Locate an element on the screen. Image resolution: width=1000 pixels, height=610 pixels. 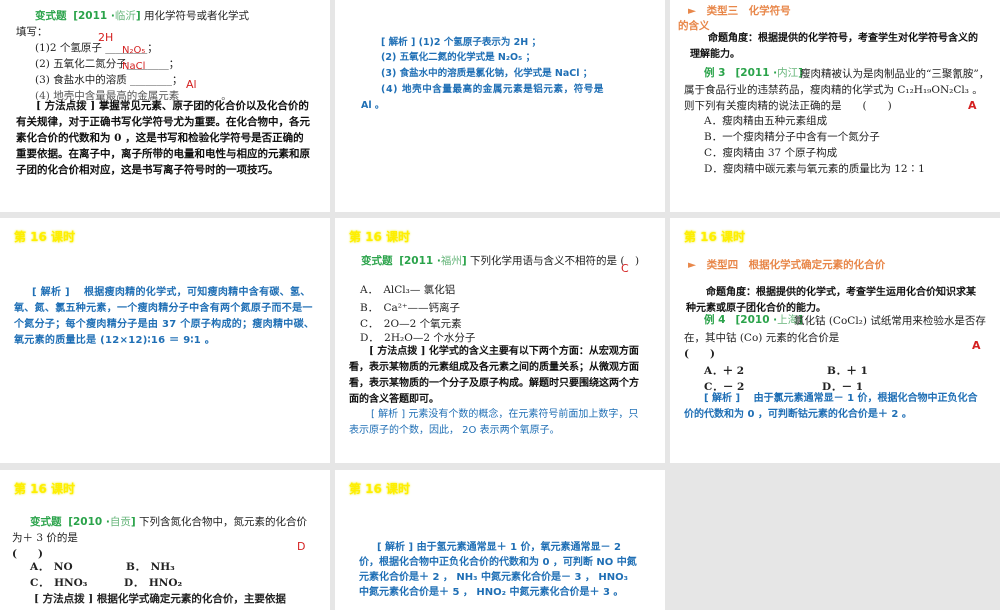
answer: C is located at coordinates (625, 268).